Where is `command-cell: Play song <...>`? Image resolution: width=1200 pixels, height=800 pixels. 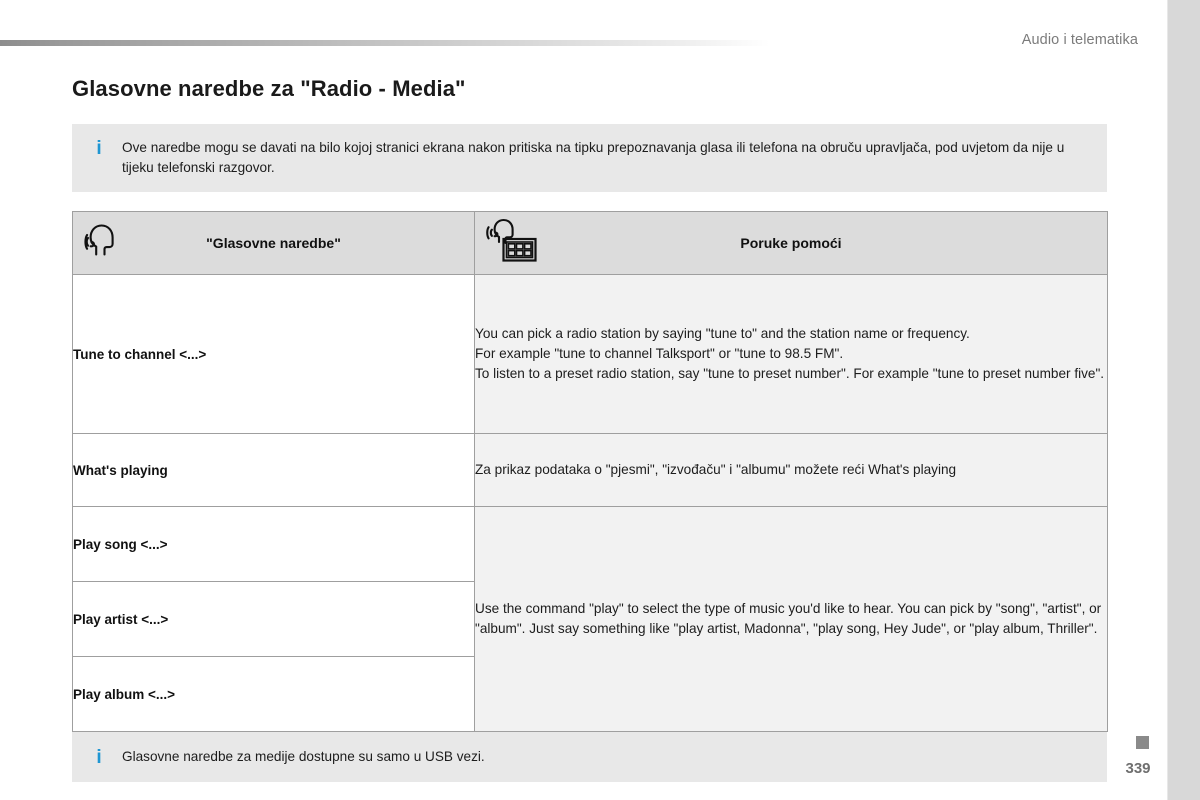
command-cell: Play song <...> is located at coordinates (273, 544).